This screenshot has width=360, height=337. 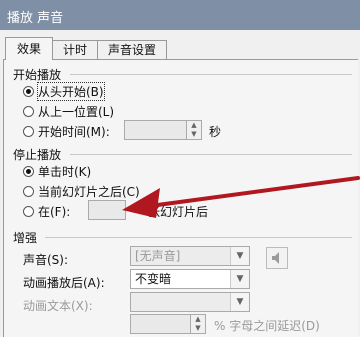 I want to click on animate-text-dropdown: ▼, so click(x=190, y=302).